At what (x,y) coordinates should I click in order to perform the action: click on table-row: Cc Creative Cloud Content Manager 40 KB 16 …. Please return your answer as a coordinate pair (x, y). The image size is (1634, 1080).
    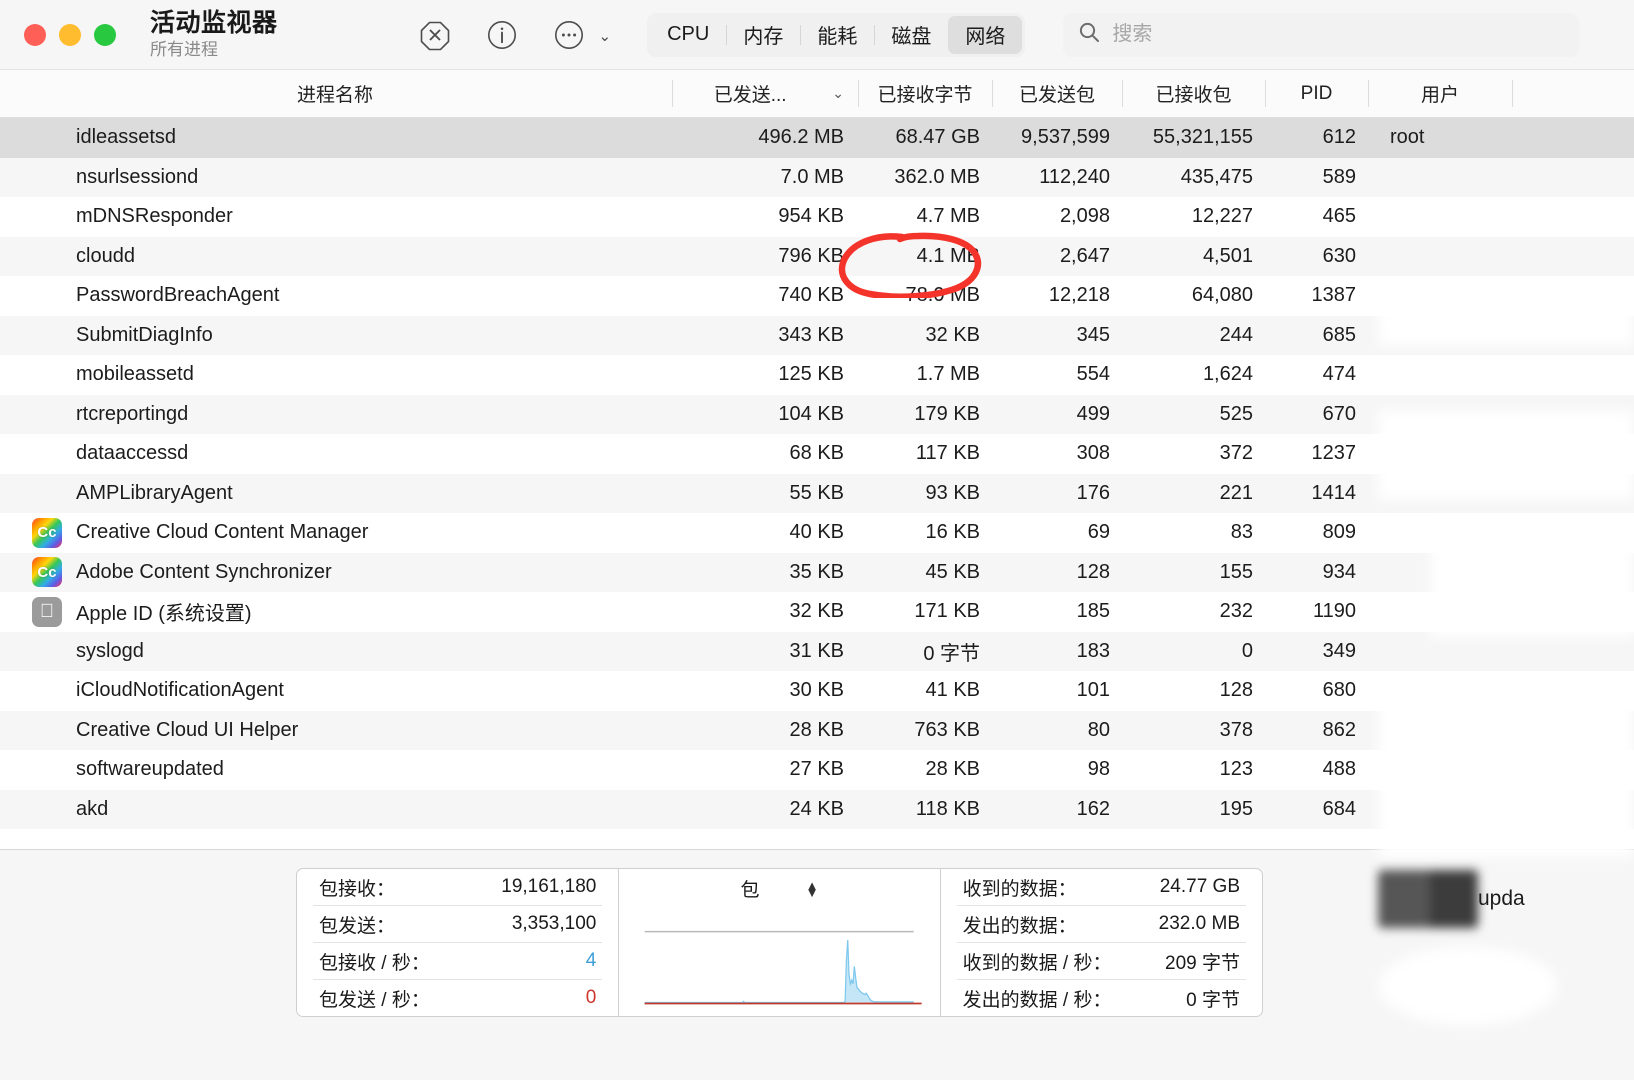
    Looking at the image, I should click on (817, 533).